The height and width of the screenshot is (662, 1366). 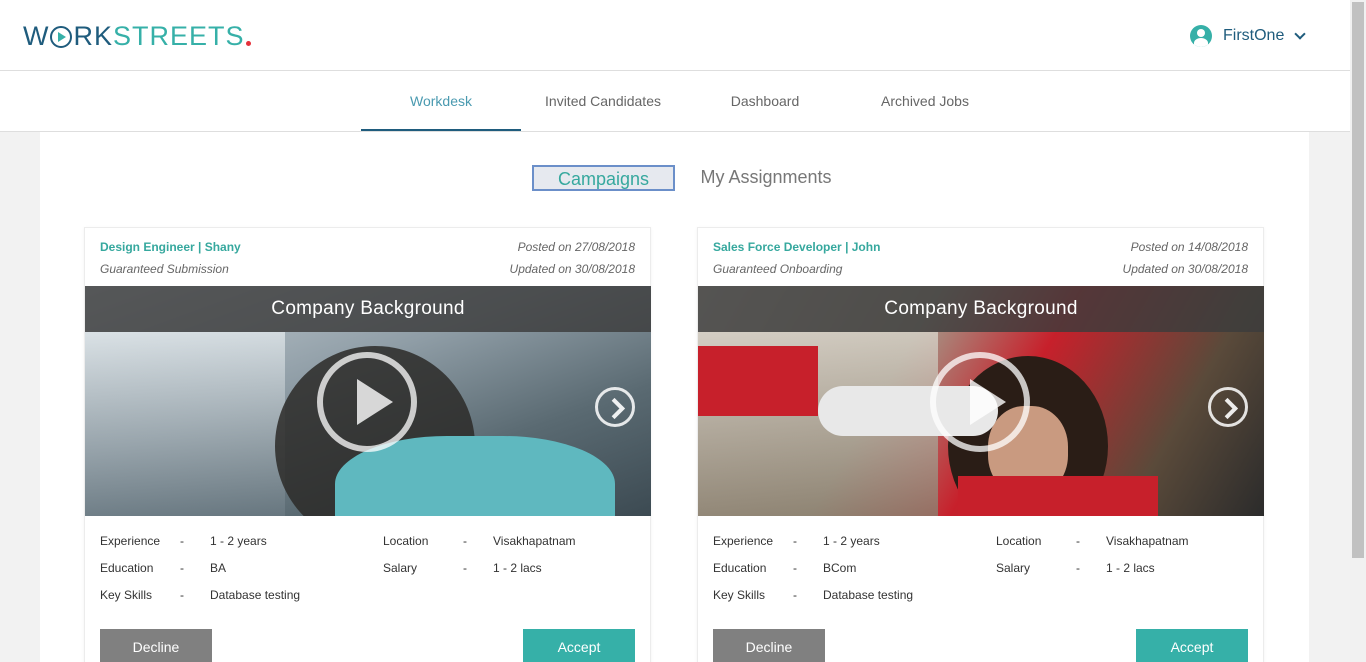 What do you see at coordinates (765, 101) in the screenshot?
I see `tab-dashboard: Dashboard` at bounding box center [765, 101].